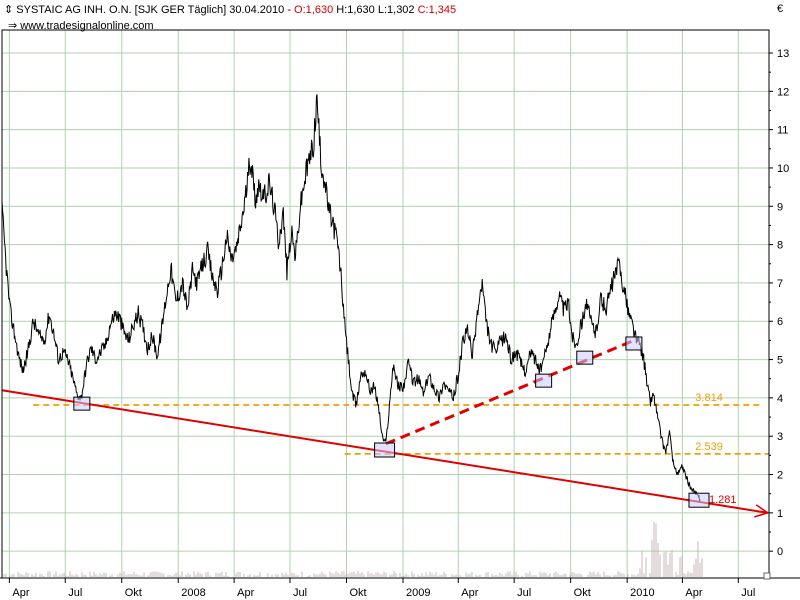  Describe the element at coordinates (314, 10) in the screenshot. I see `open-value: O:1,630` at that location.